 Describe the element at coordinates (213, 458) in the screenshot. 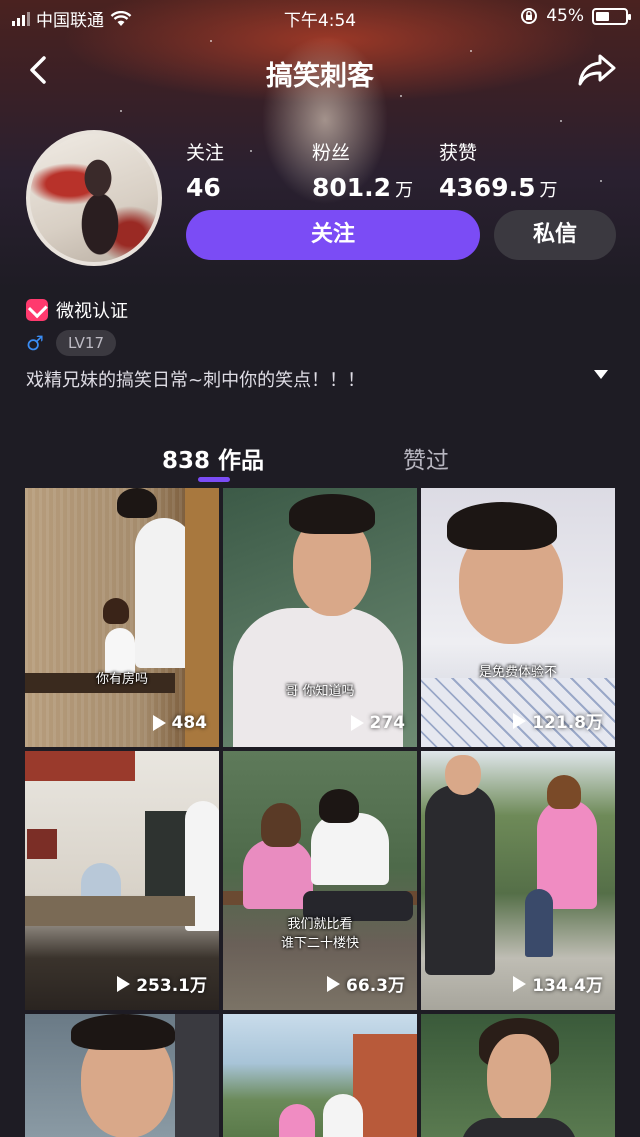

I see `tab-works: 838 作品` at that location.